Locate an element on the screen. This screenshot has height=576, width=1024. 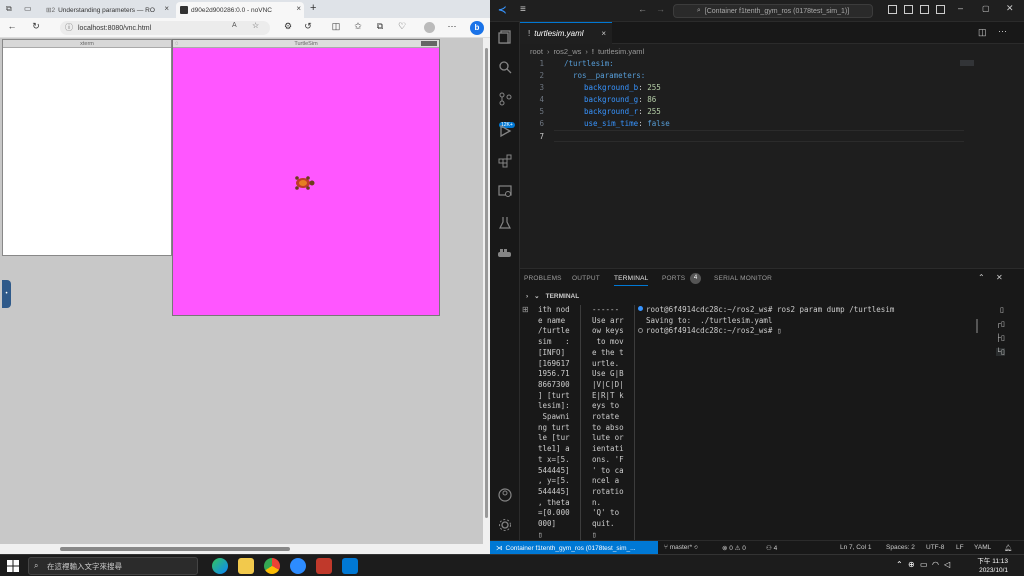
extensions-icon is located at coordinates (505, 161).